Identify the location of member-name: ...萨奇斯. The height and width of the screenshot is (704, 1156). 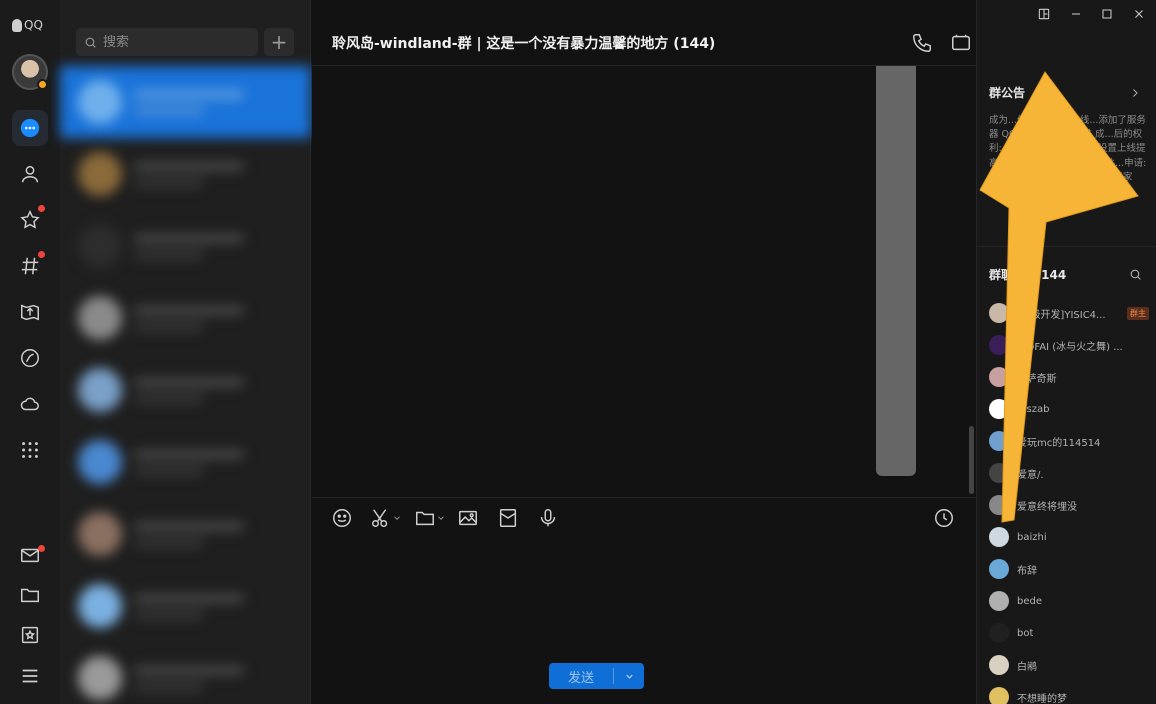
(1037, 379).